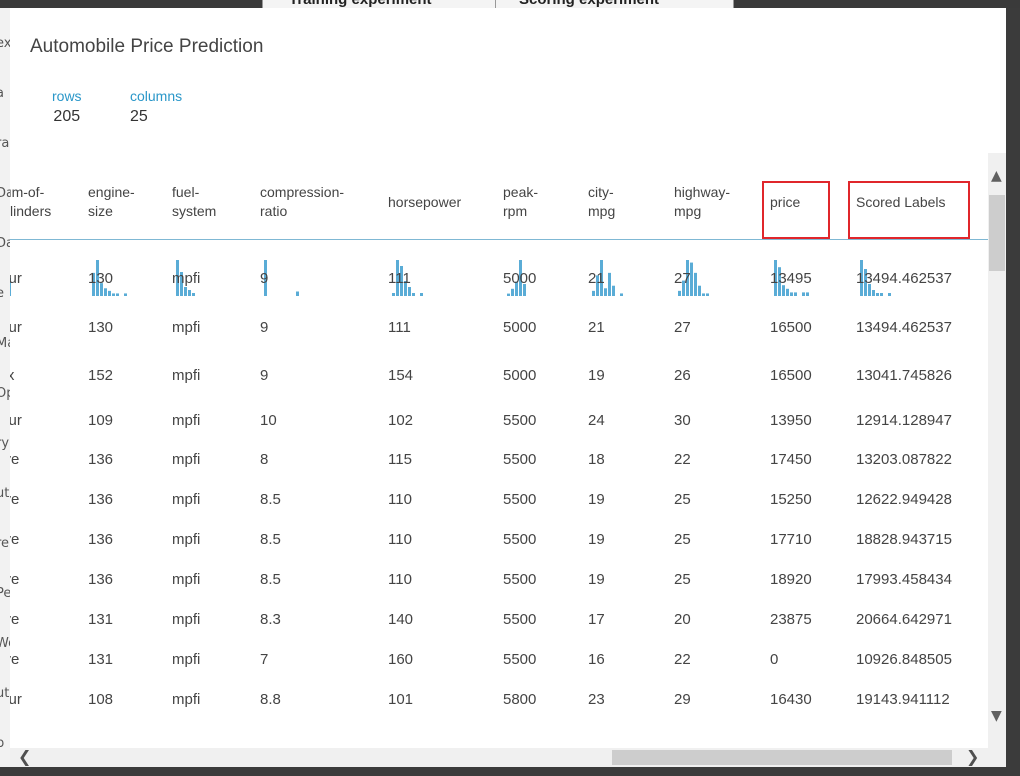  What do you see at coordinates (101, 420) in the screenshot?
I see `table-cell: 109` at bounding box center [101, 420].